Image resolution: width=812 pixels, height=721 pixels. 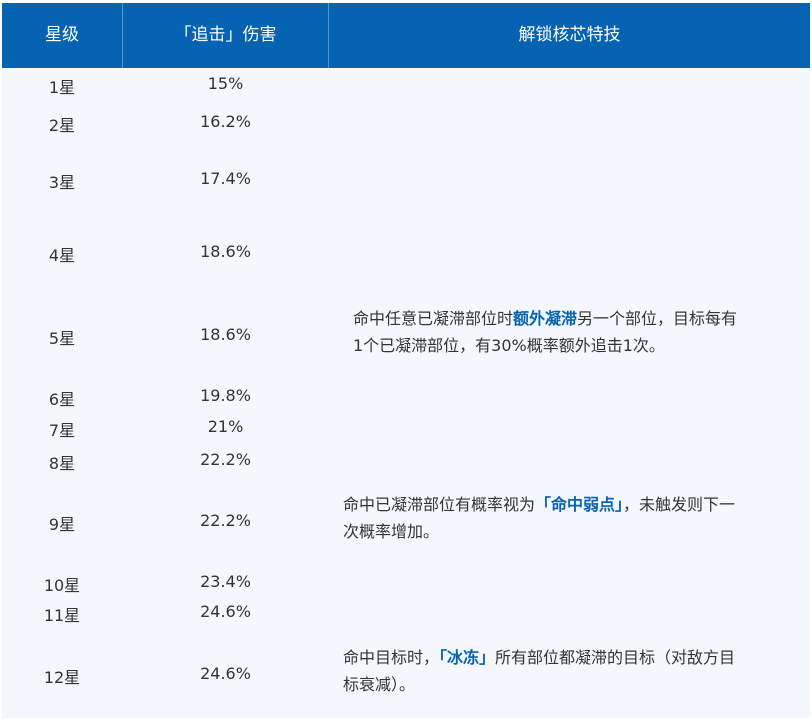 What do you see at coordinates (62, 615) in the screenshot?
I see `table-row-star: 11星` at bounding box center [62, 615].